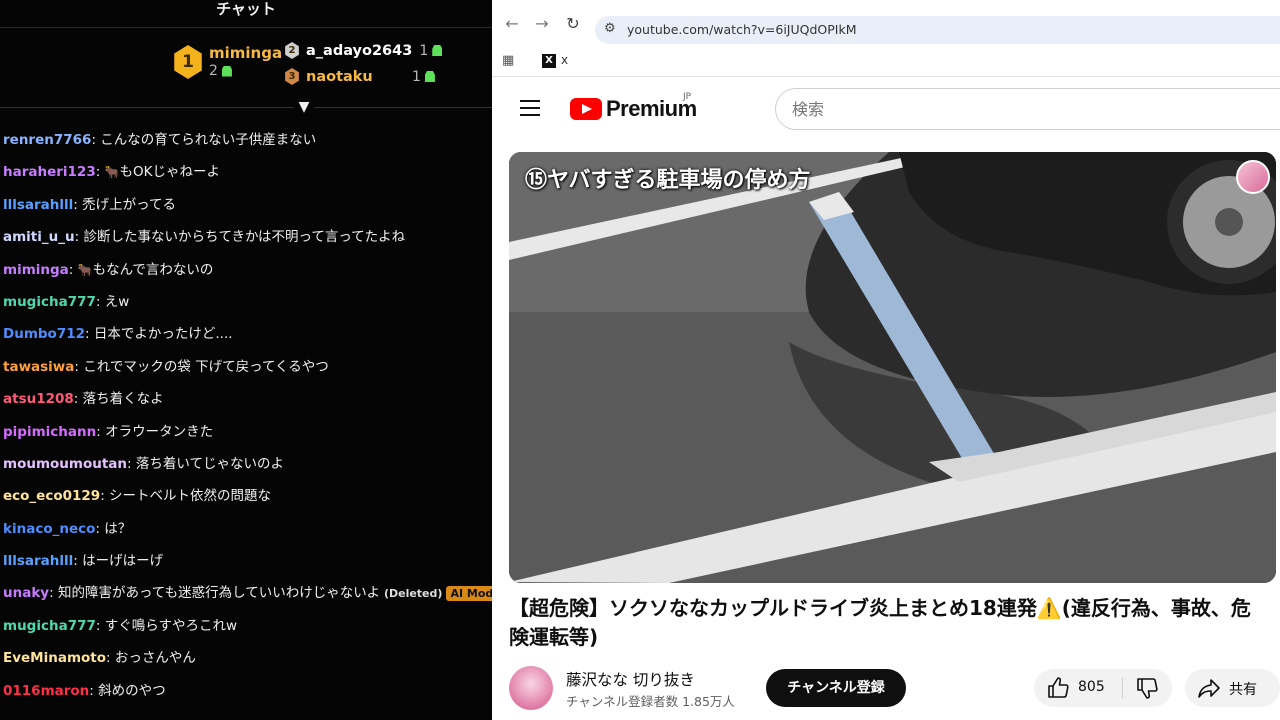  Describe the element at coordinates (65, 464) in the screenshot. I see `chat-username: moumoumoutan` at that location.